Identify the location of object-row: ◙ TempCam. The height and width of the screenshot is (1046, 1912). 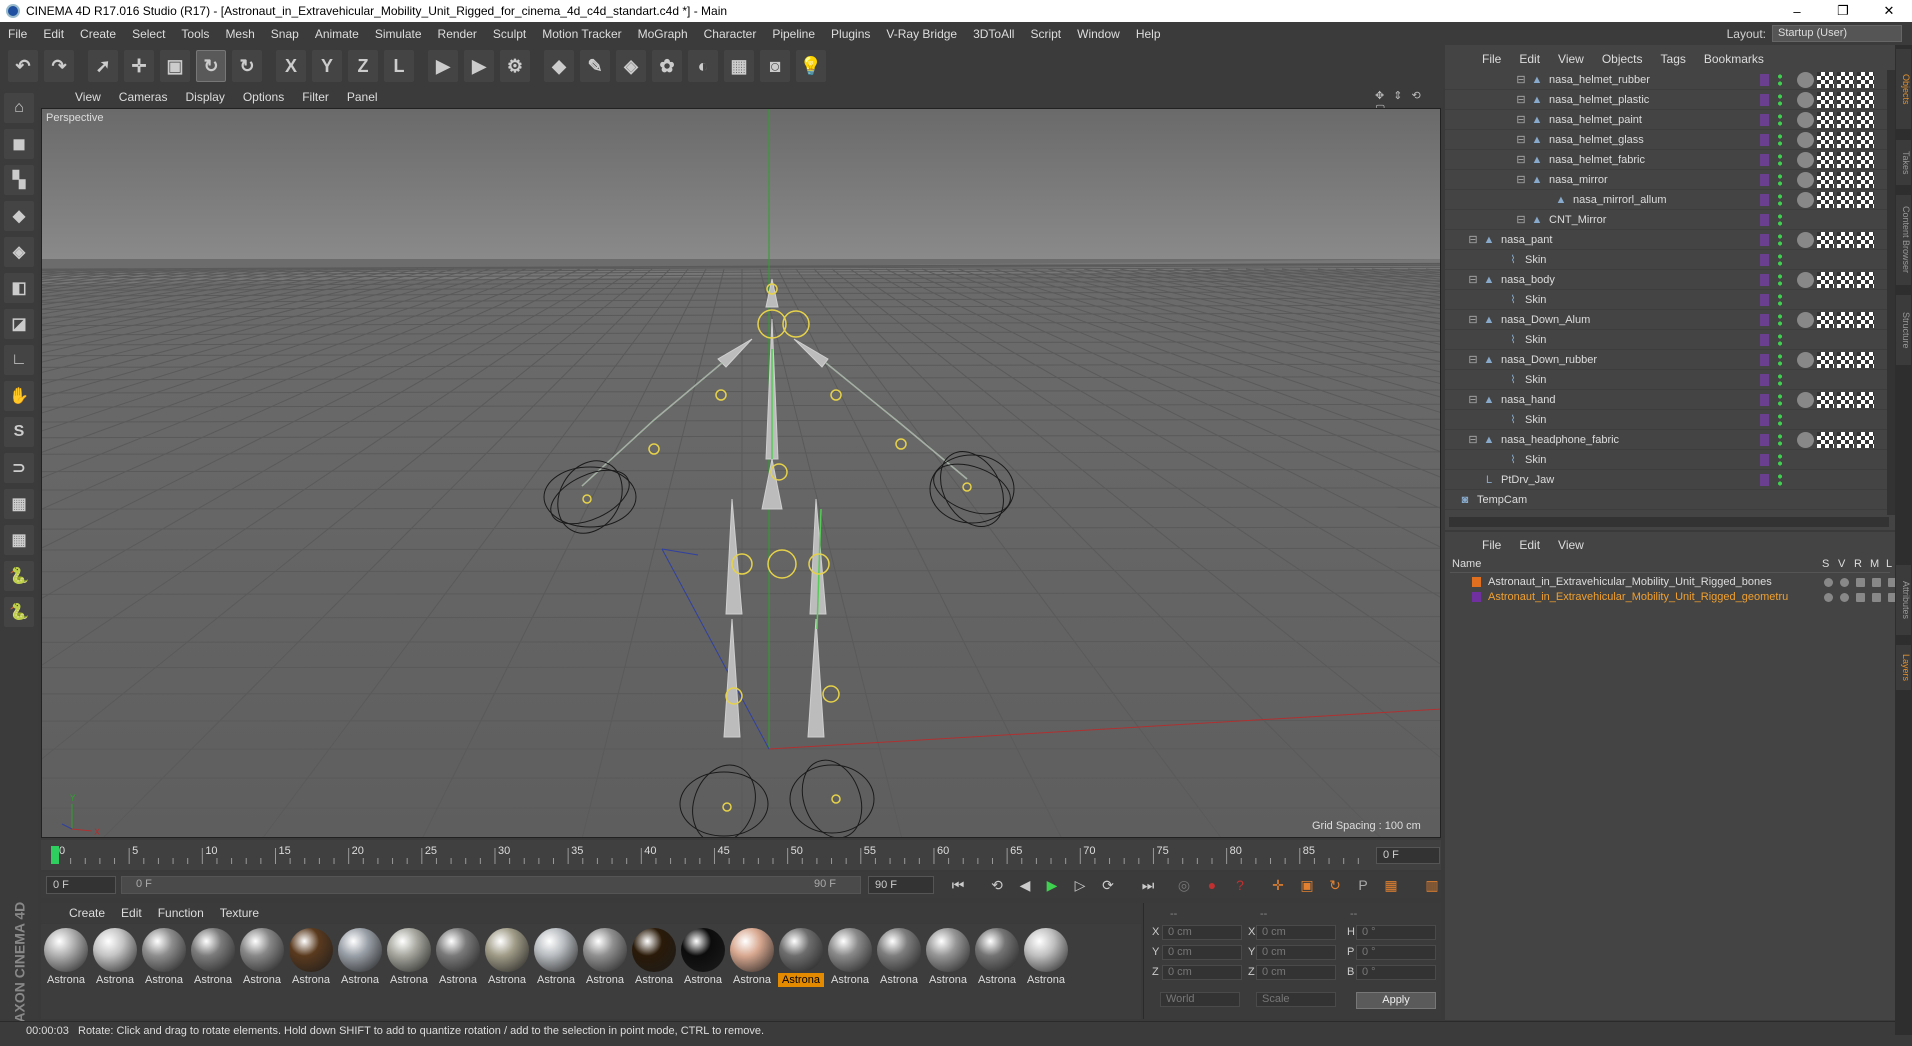
(1666, 500).